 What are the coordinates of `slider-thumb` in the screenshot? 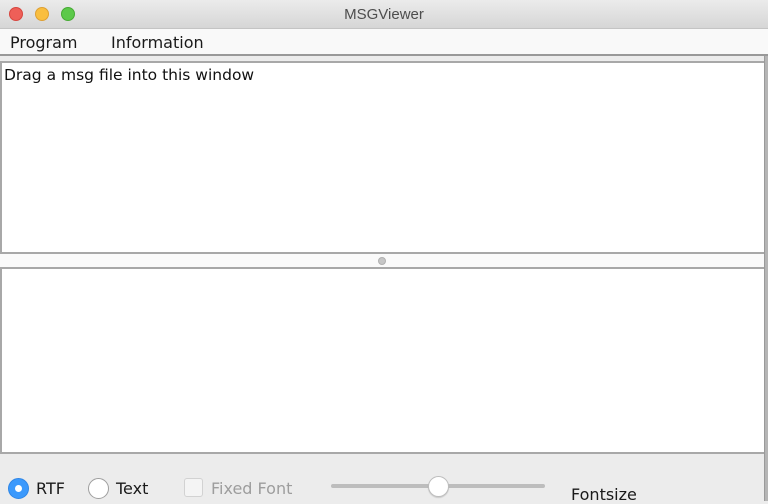 It's located at (438, 486).